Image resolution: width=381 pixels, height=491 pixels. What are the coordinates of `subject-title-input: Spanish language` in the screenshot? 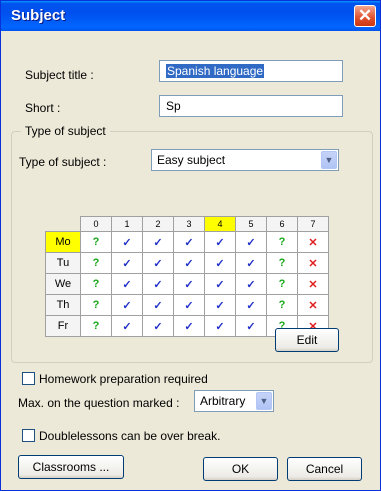 It's located at (251, 71).